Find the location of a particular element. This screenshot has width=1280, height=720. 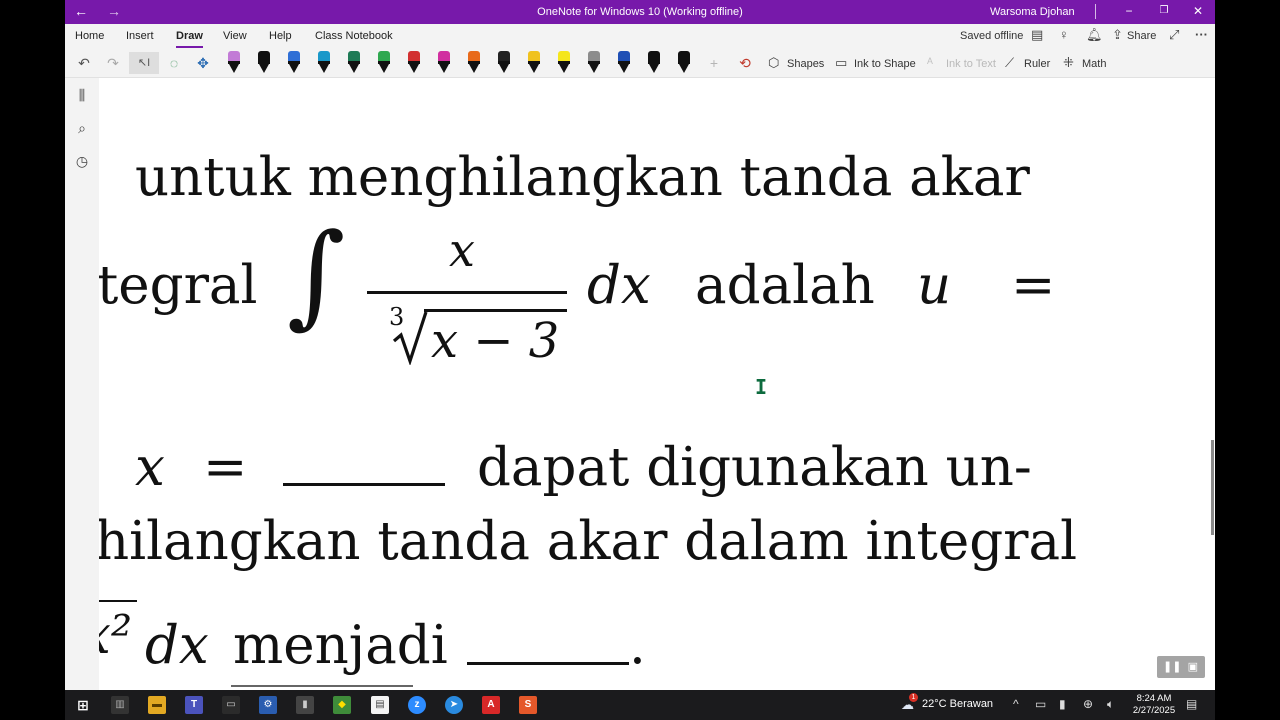

line-5-period: . is located at coordinates (637, 645).